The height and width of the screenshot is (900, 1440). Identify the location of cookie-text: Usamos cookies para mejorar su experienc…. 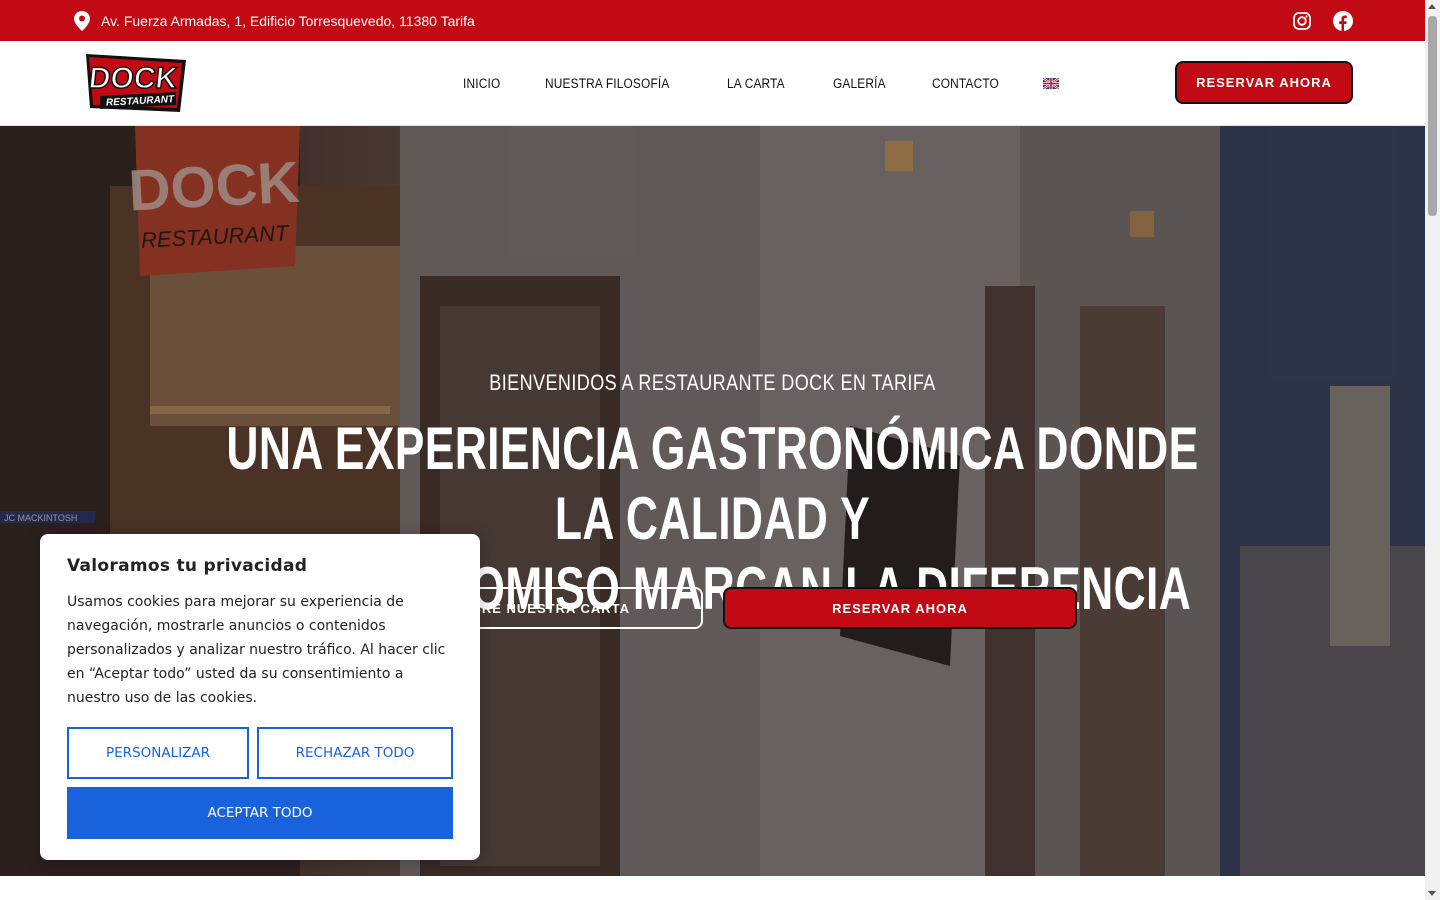
(256, 650).